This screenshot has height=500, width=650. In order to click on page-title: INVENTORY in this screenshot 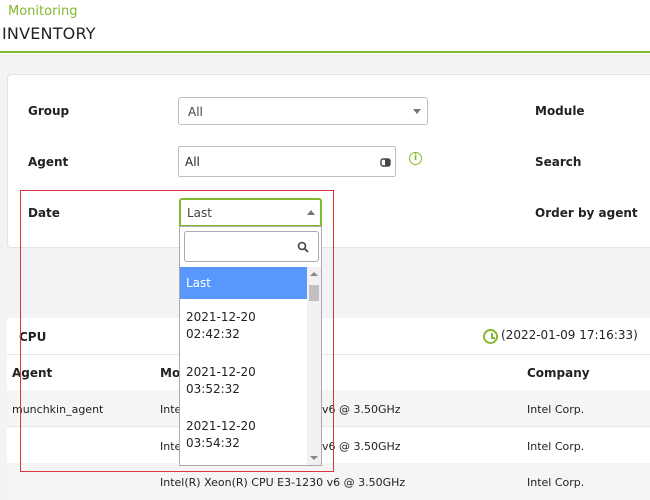, I will do `click(49, 33)`.